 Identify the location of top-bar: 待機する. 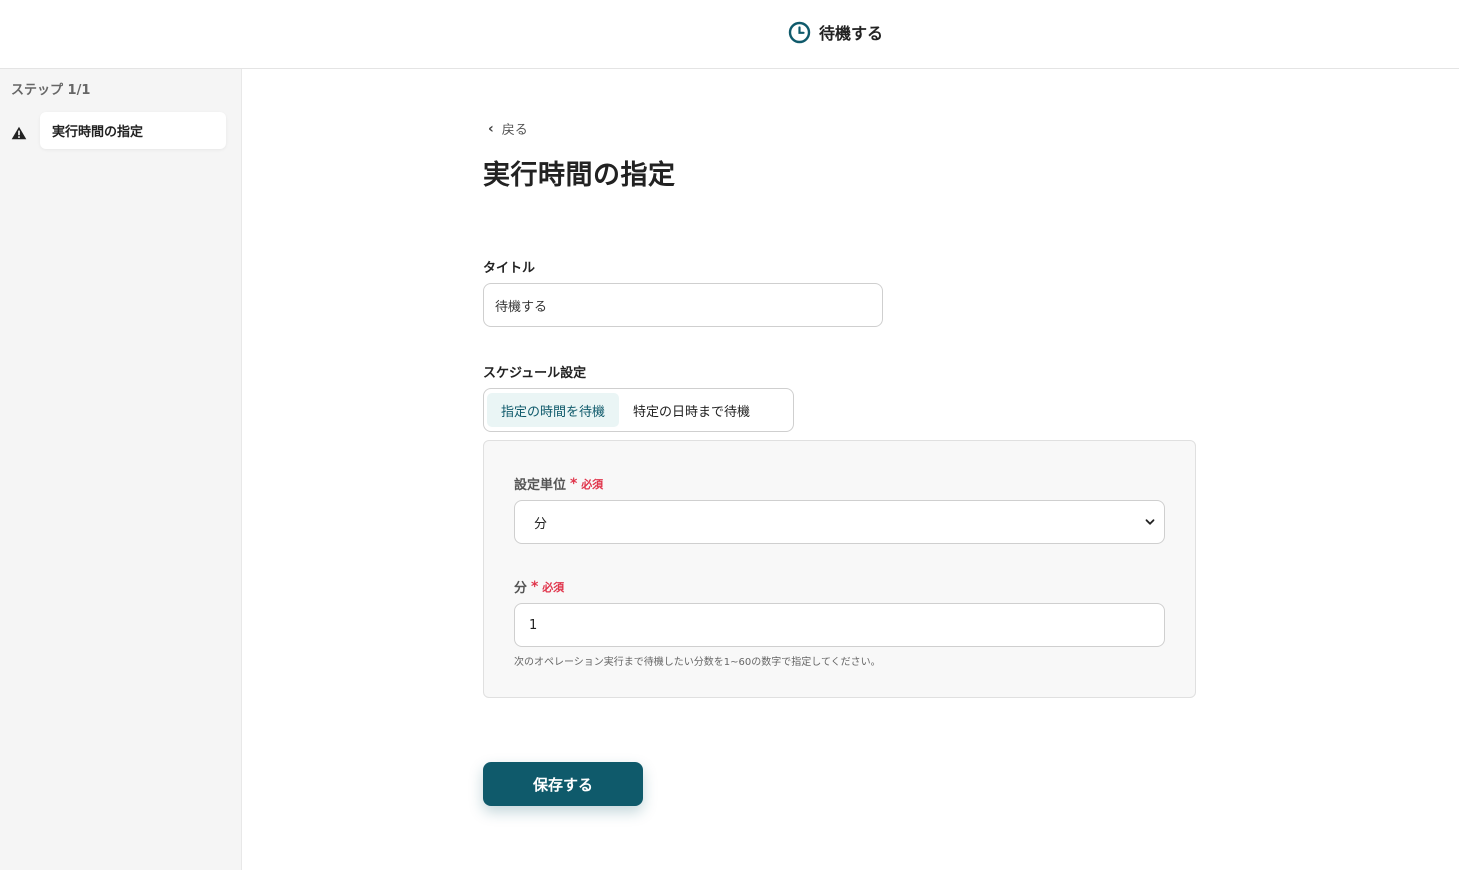
(729, 34).